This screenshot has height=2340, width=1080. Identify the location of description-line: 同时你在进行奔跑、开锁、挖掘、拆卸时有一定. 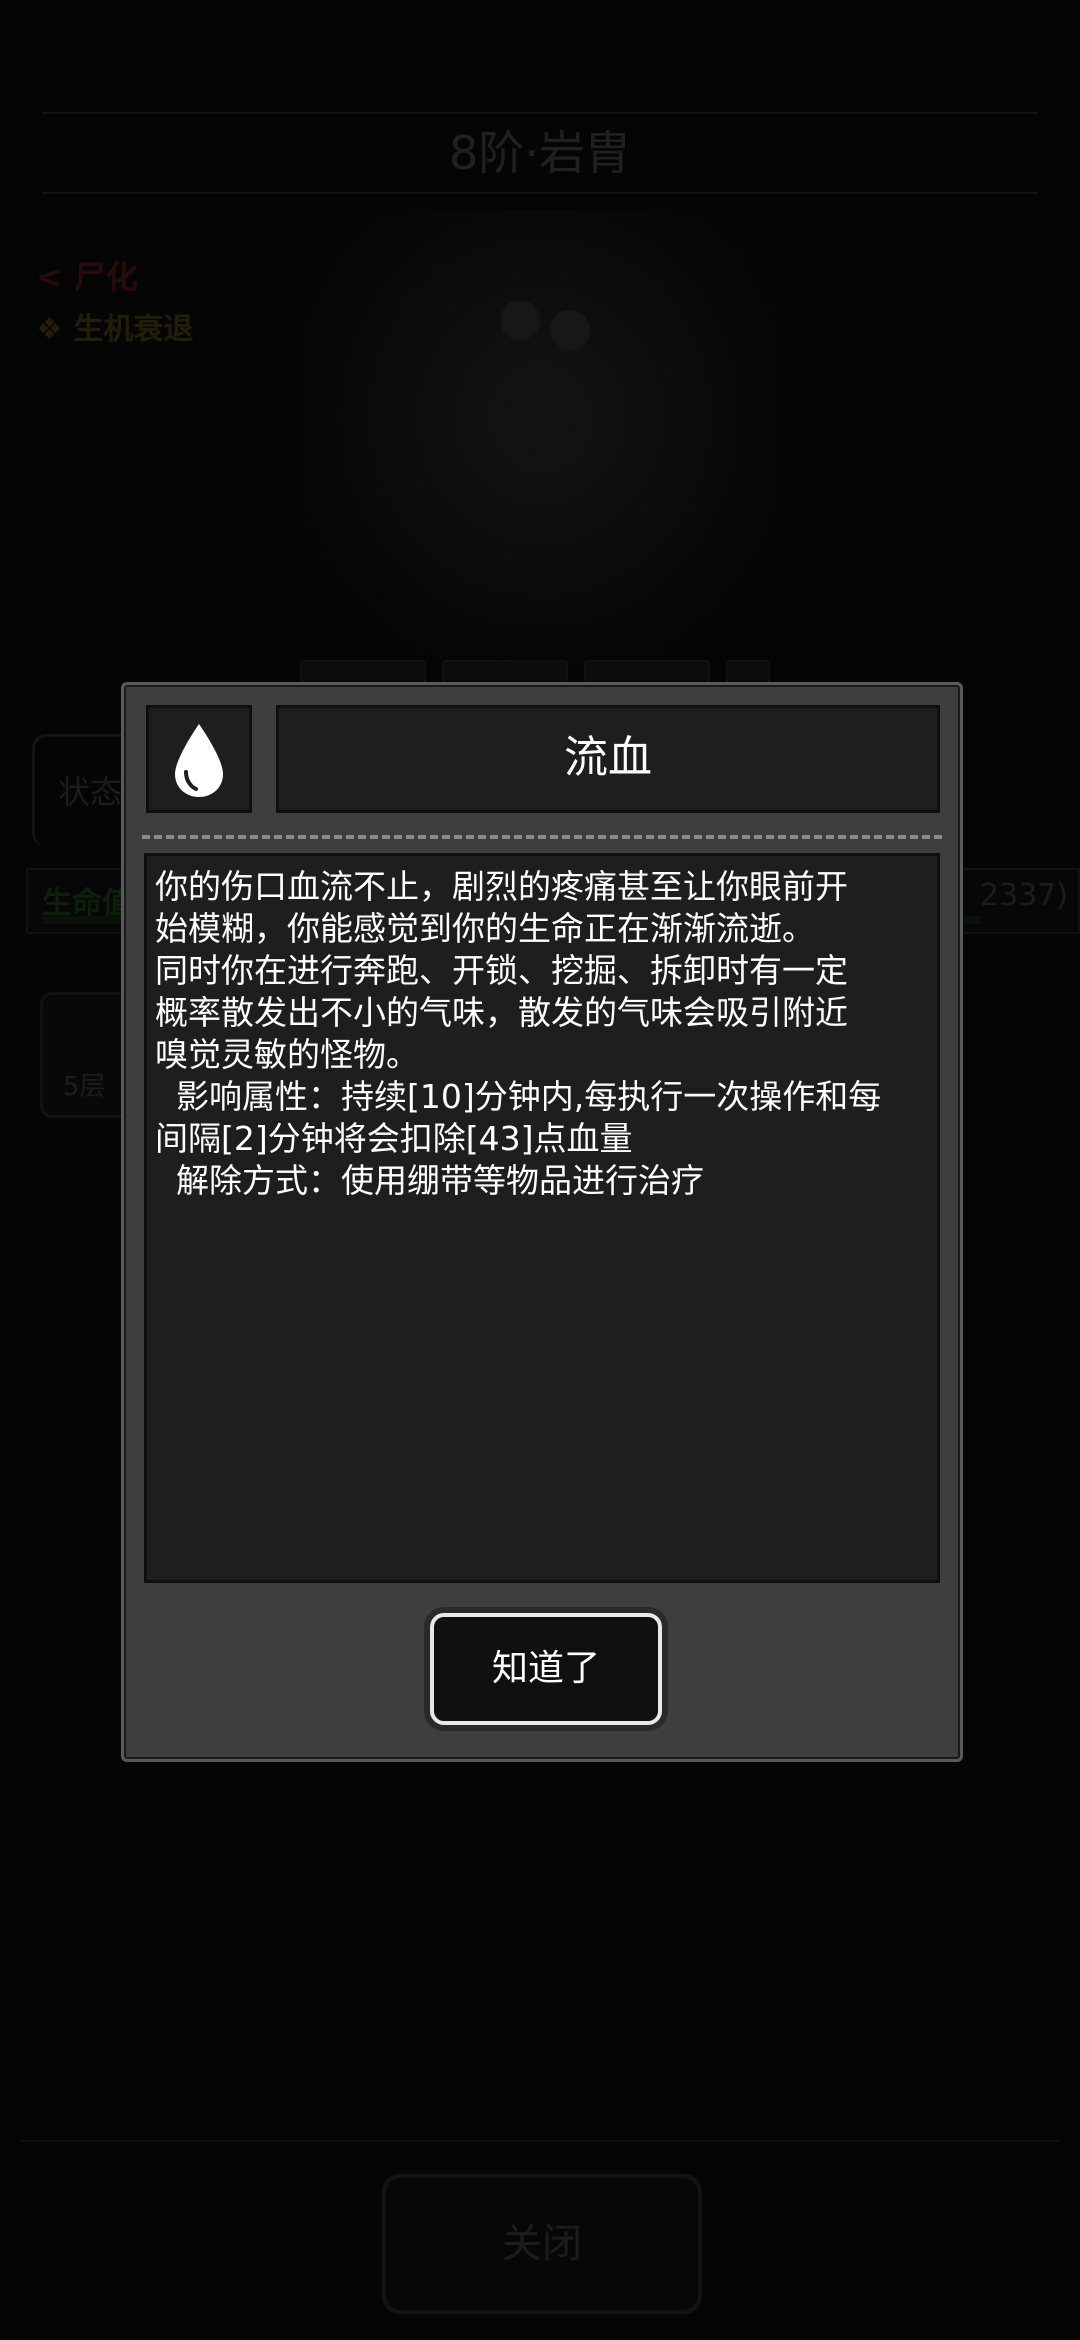
(501, 970).